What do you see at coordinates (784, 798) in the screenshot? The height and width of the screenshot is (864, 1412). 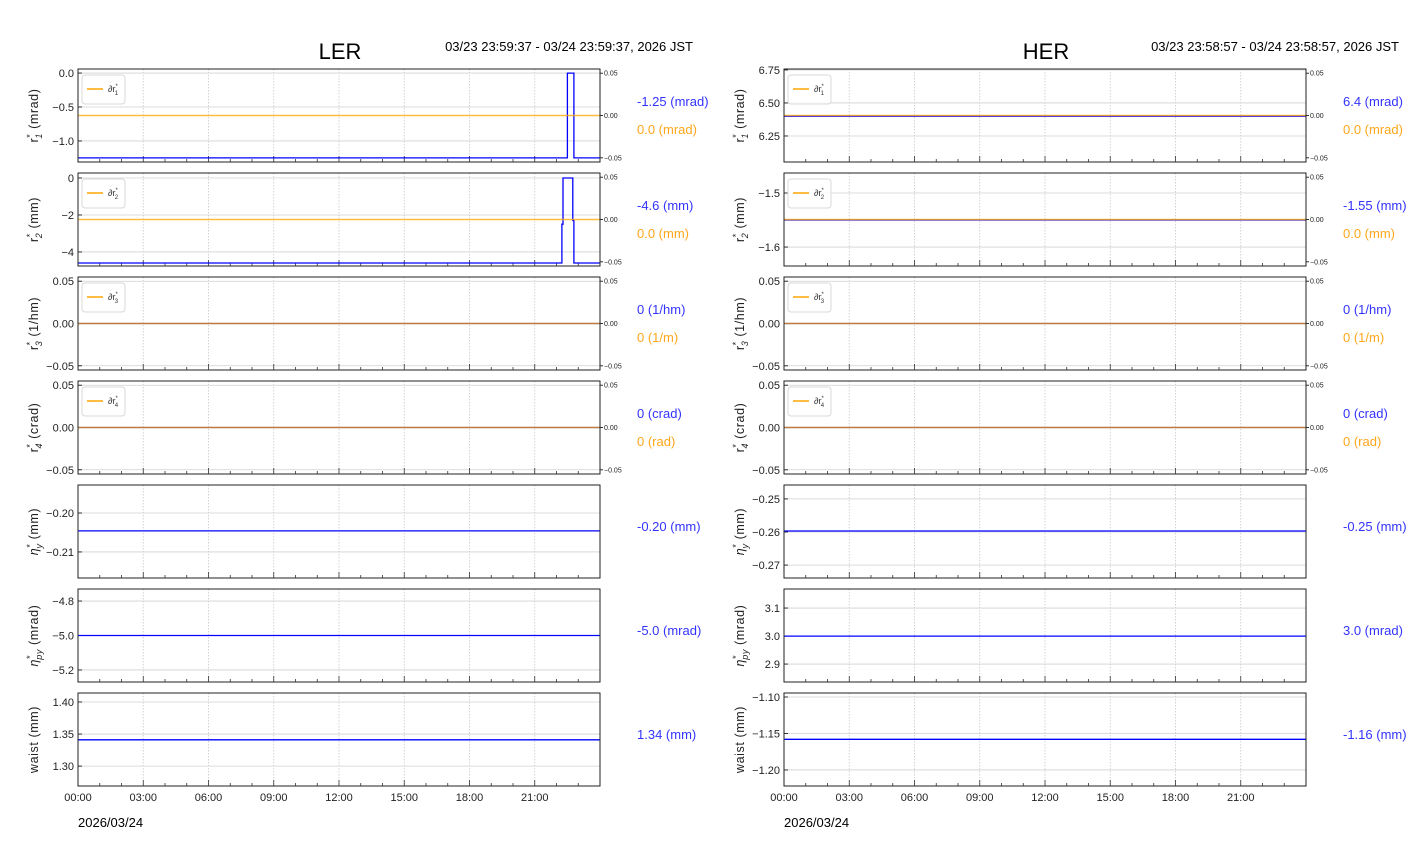 I see `x-tick-label: 00:00` at bounding box center [784, 798].